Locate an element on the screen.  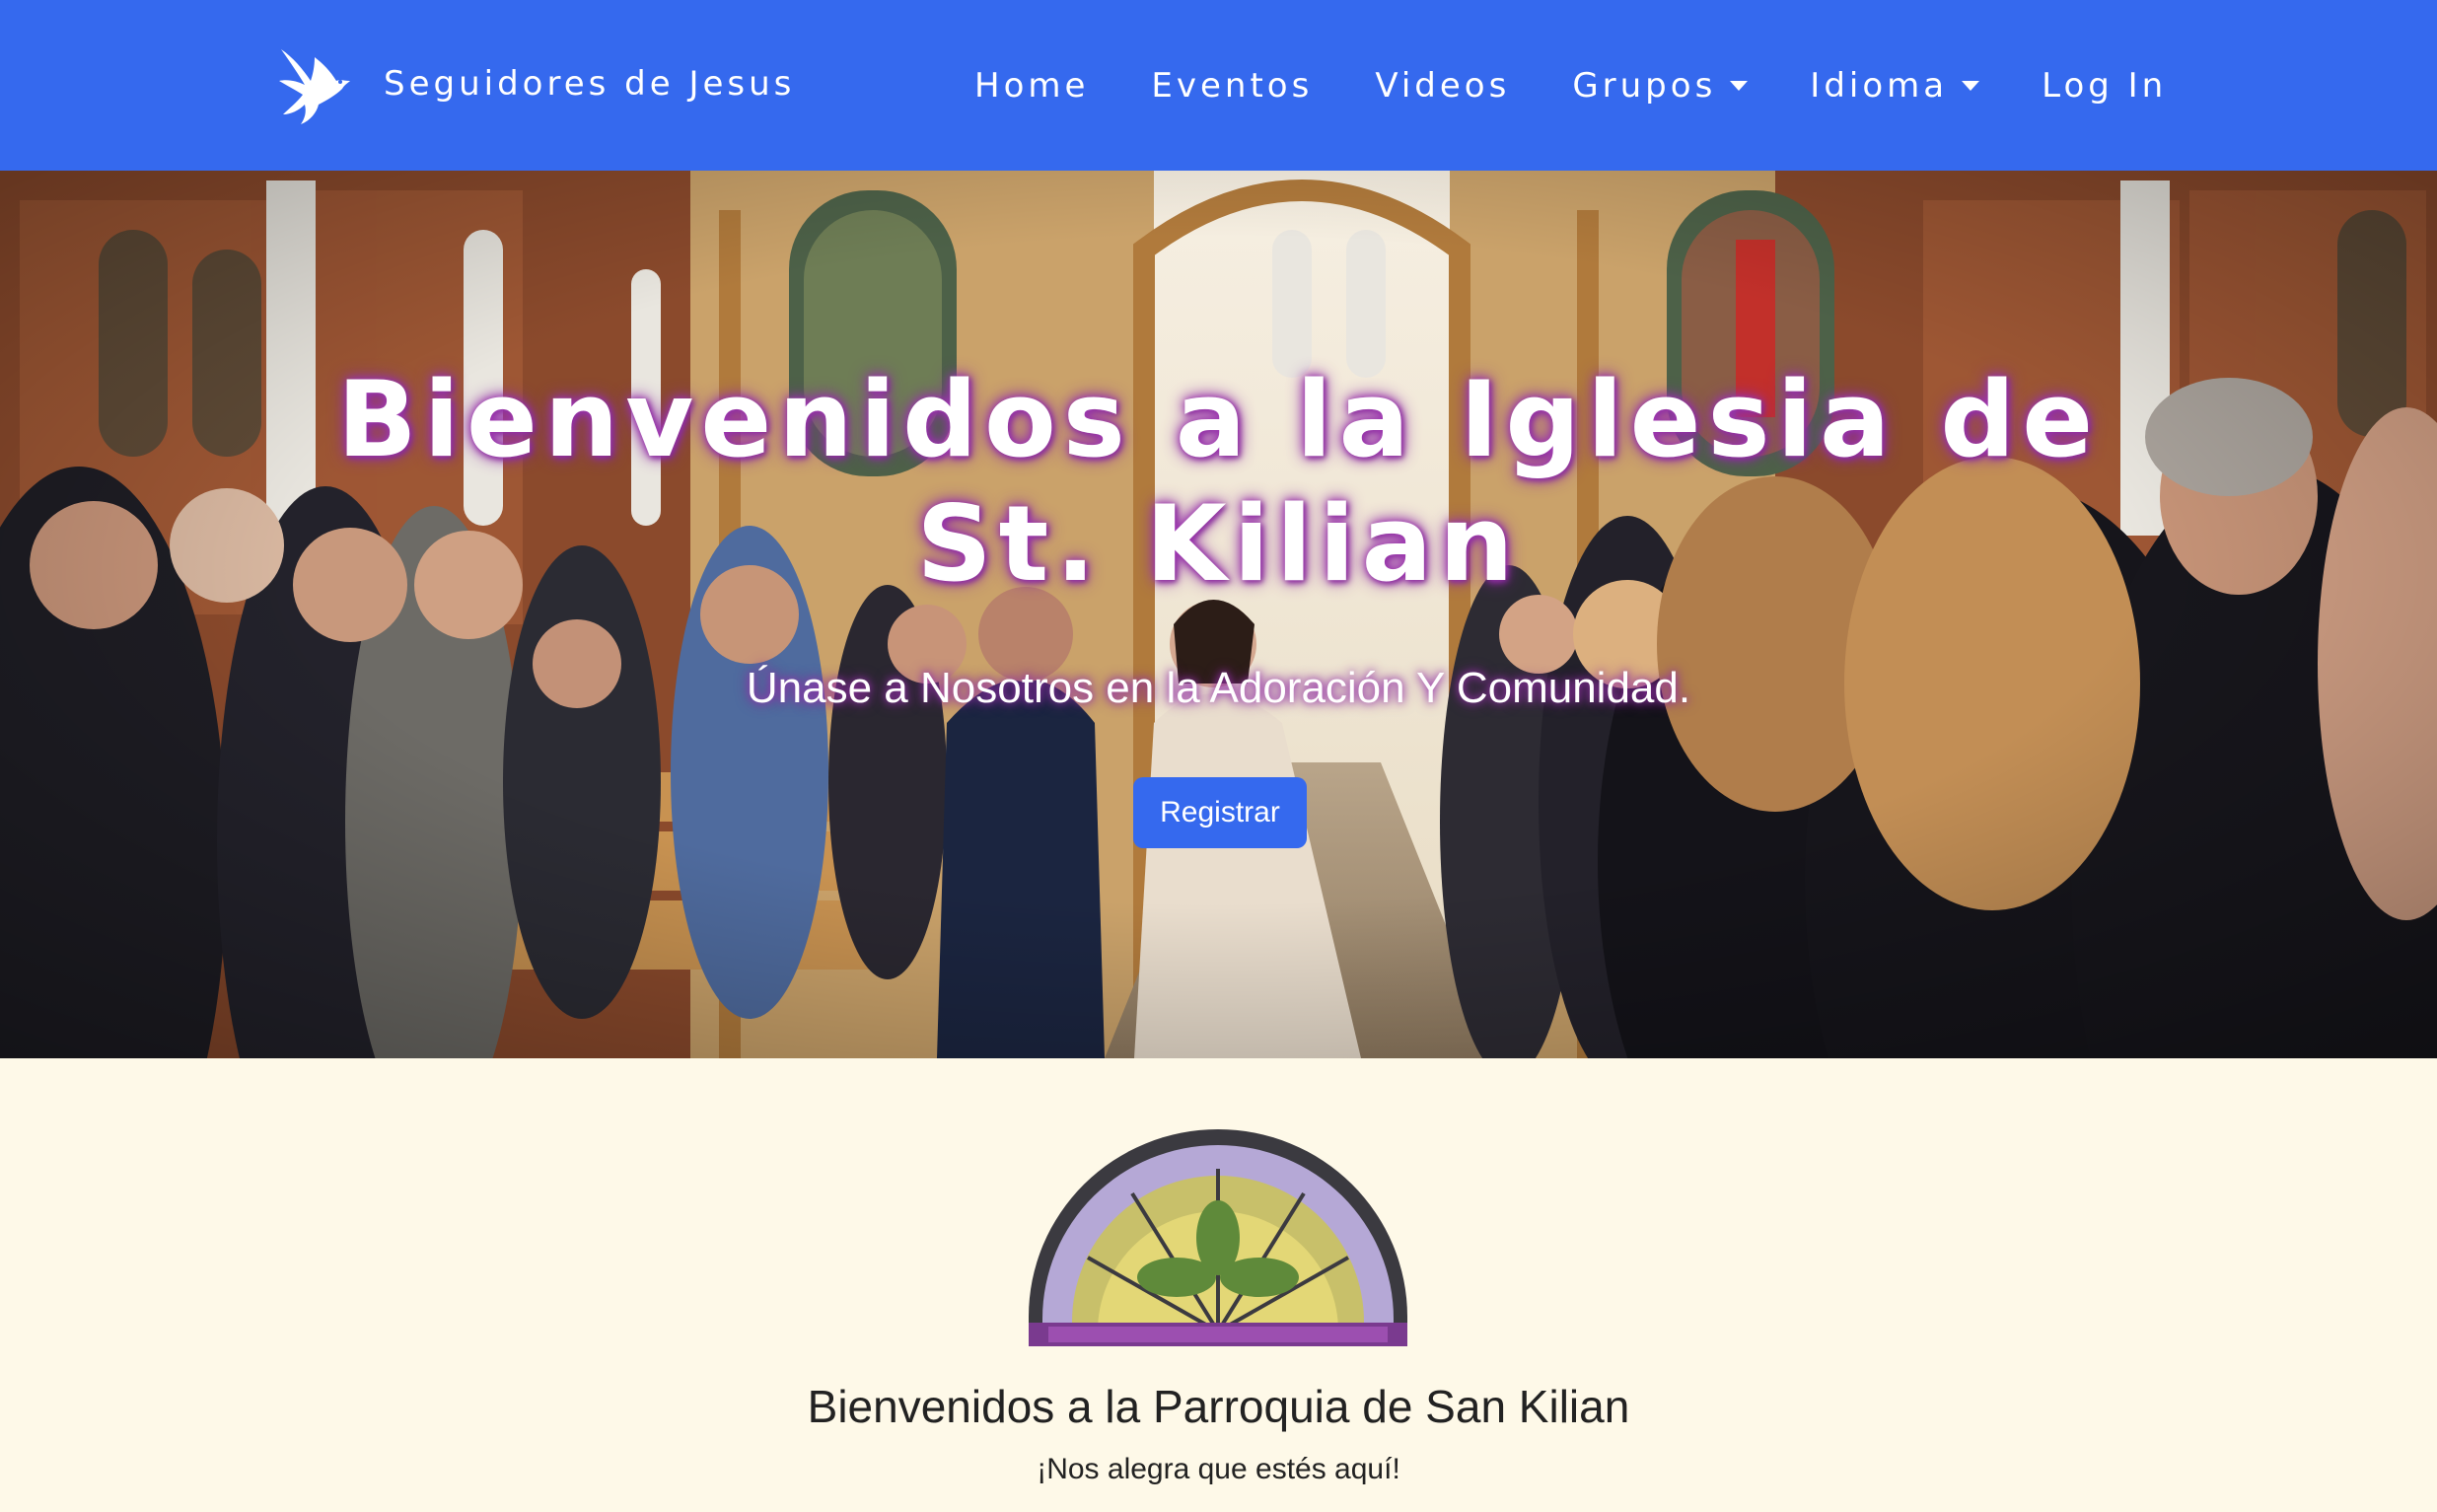
nav-link-label: Log In is located at coordinates (2105, 85).